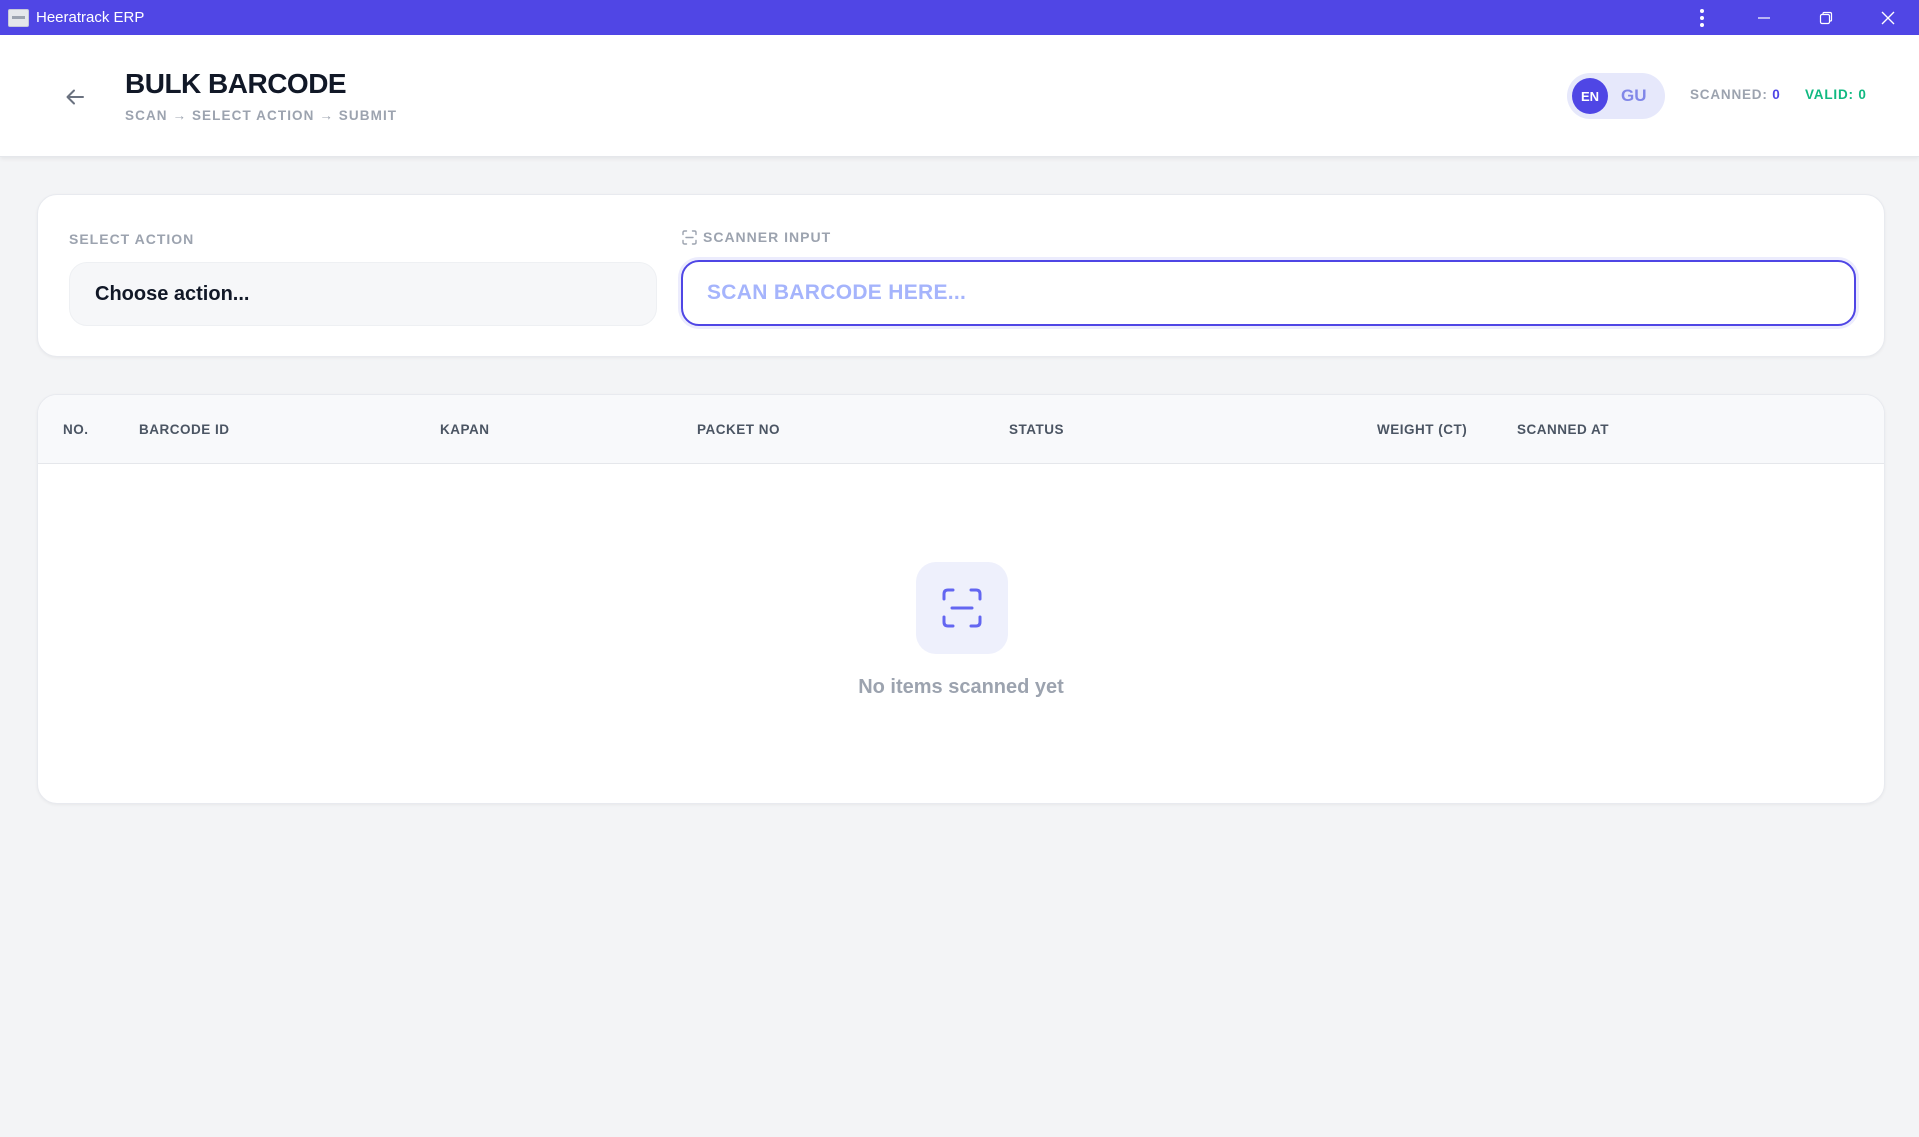  I want to click on close-icon, so click(1888, 17).